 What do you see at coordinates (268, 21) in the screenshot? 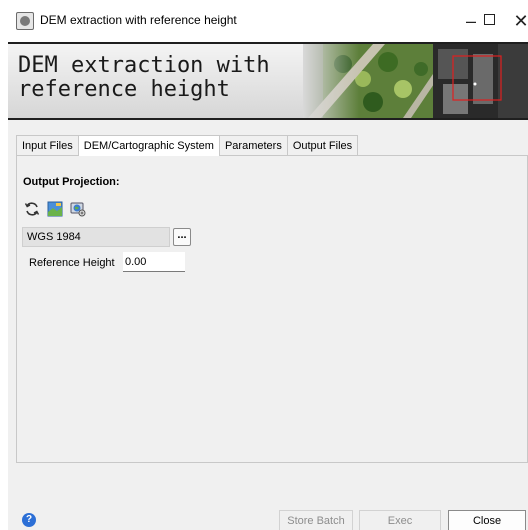
I see `title-bar: DEM extraction with reference height – ✕` at bounding box center [268, 21].